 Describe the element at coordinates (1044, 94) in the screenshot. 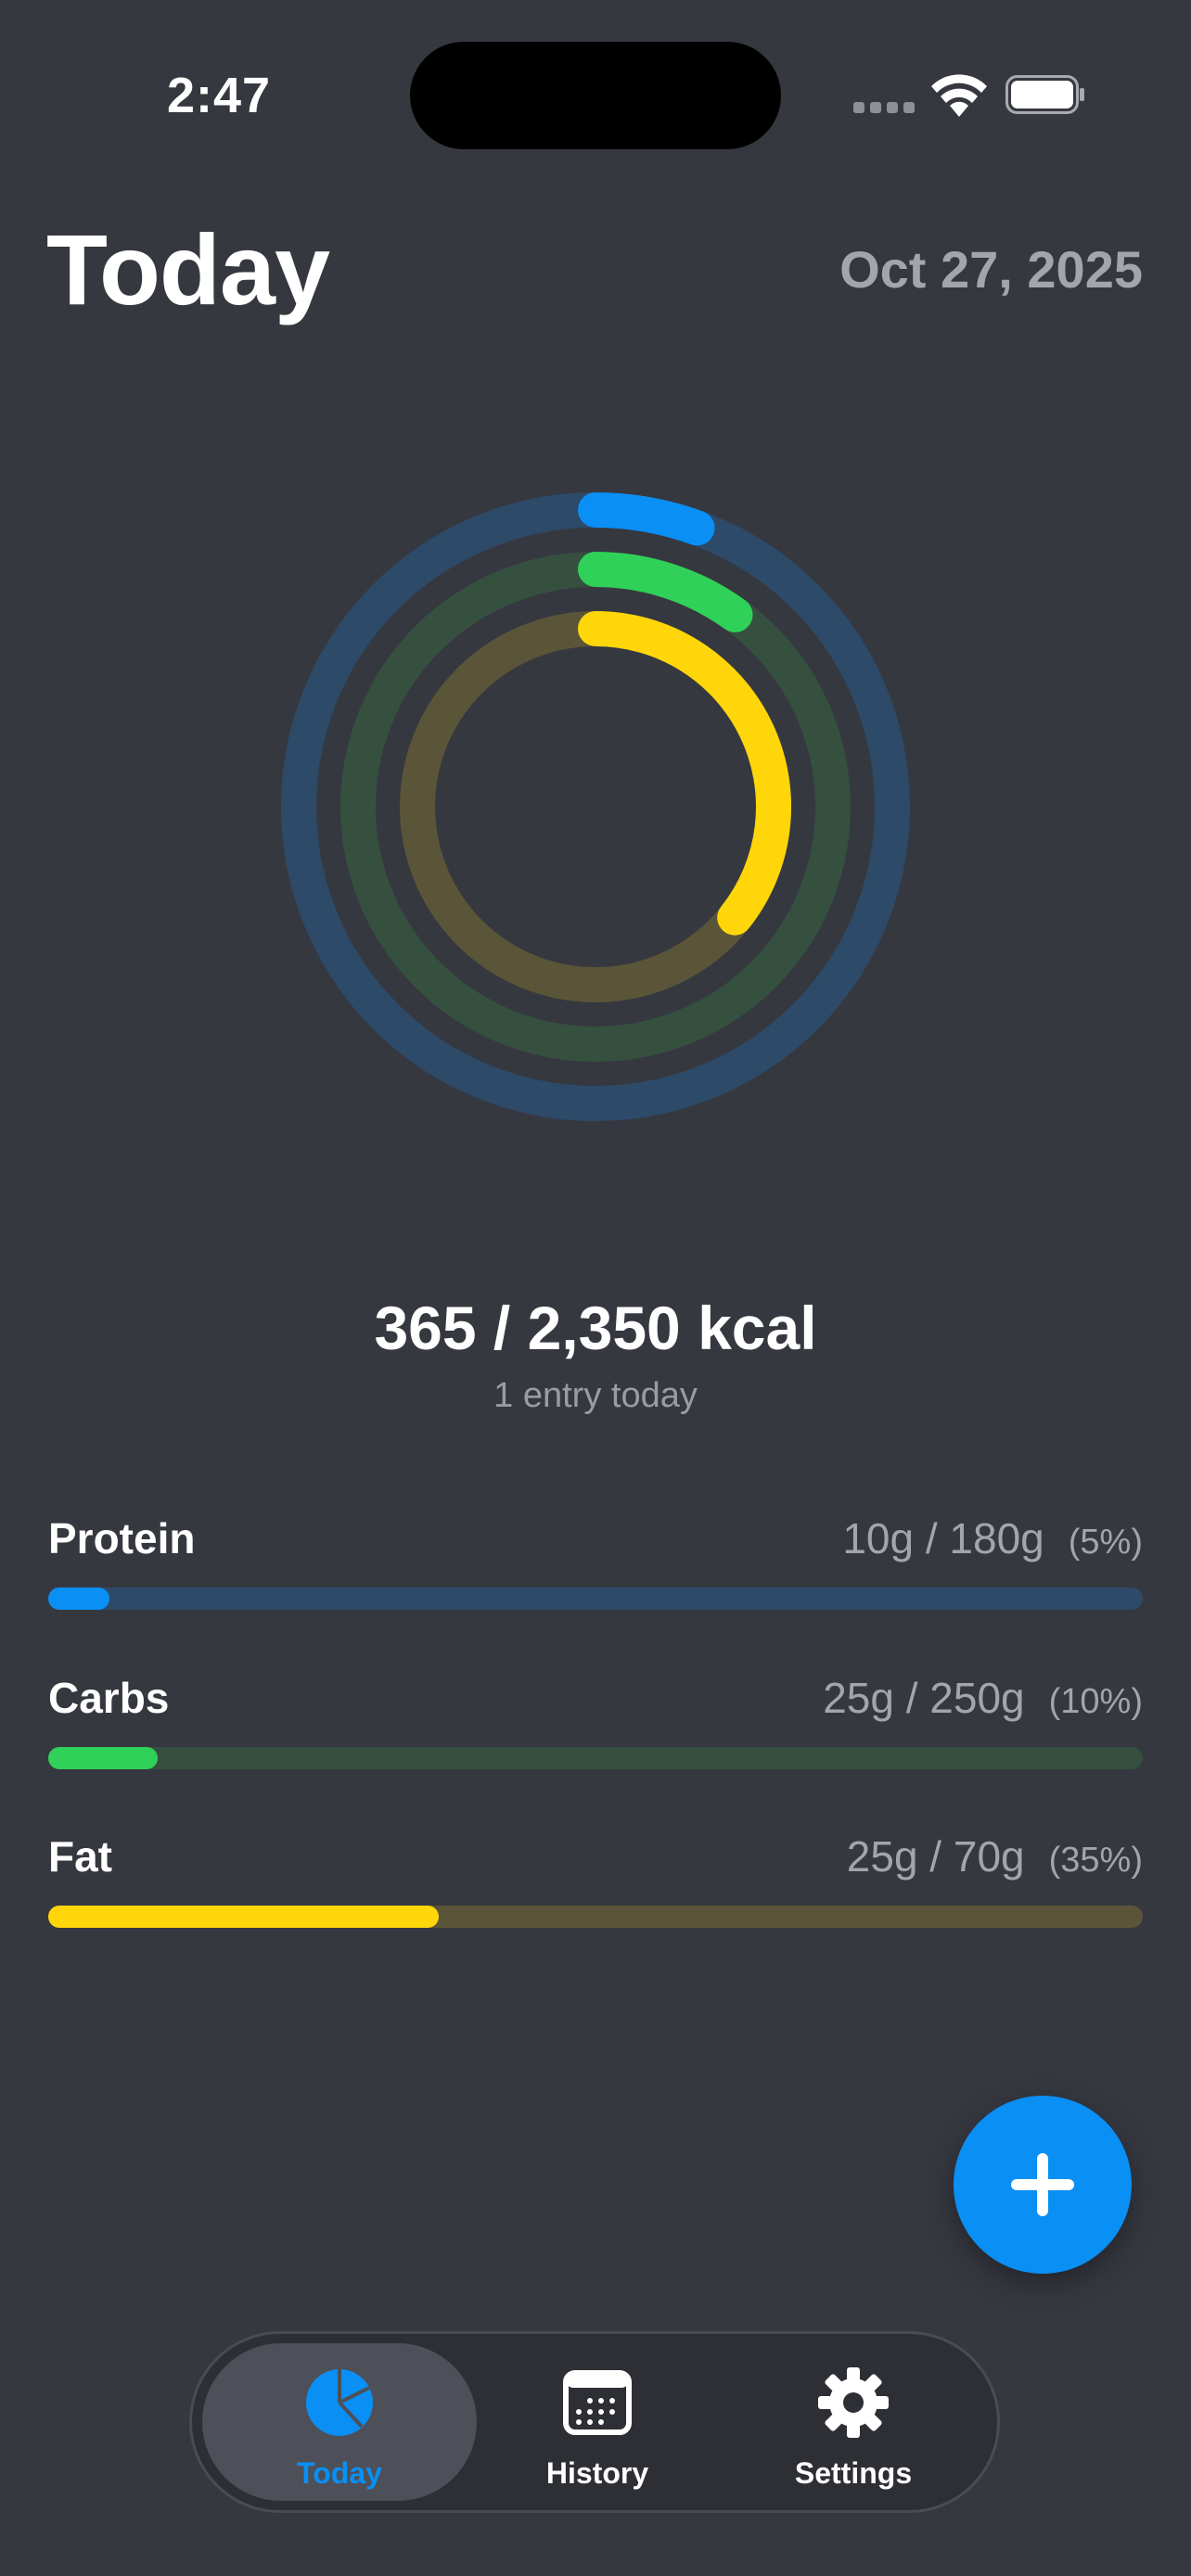

I see `battery-icon` at that location.